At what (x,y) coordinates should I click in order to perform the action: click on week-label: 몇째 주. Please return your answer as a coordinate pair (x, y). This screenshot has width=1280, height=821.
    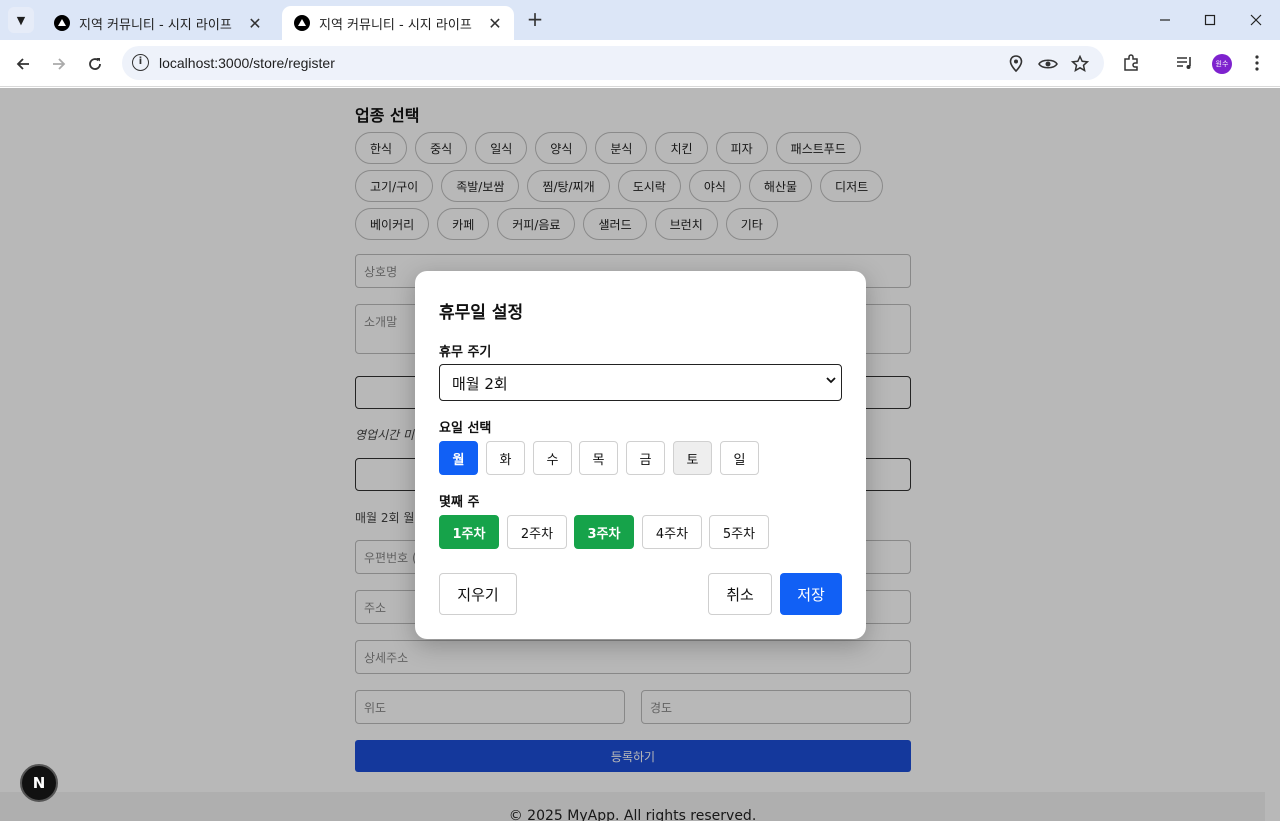
    Looking at the image, I should click on (459, 502).